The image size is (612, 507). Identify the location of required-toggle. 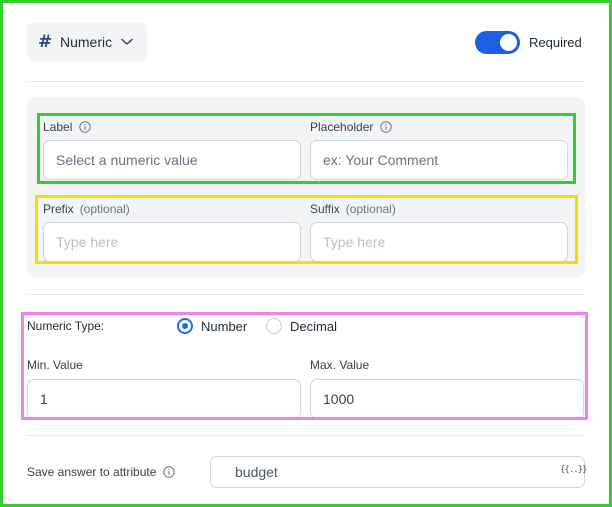
(497, 42).